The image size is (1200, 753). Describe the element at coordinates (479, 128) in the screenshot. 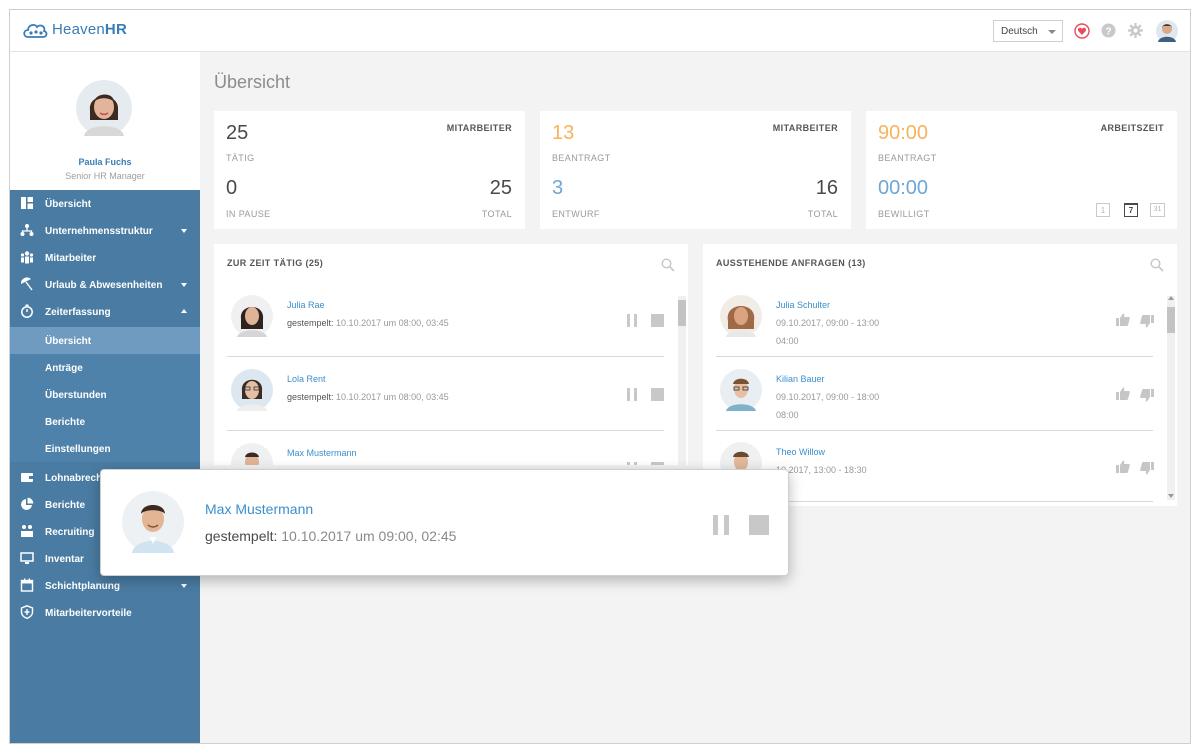

I see `card-header: MITARBEITER` at that location.